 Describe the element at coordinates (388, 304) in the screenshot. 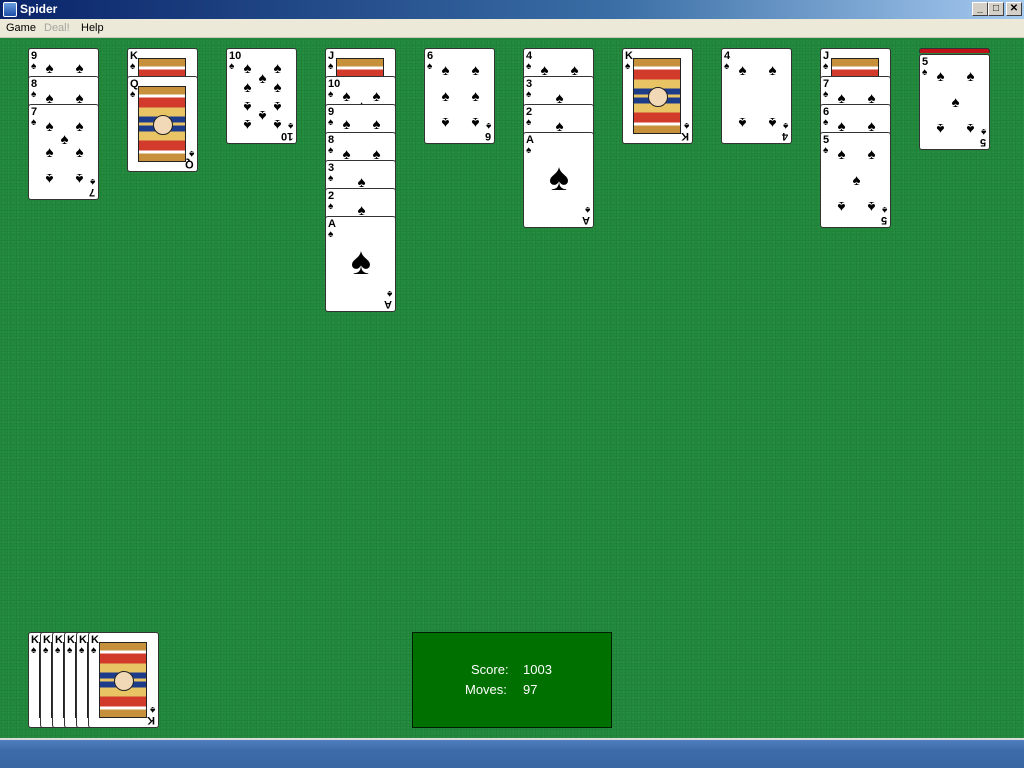

I see `card-rank-corner: A` at that location.